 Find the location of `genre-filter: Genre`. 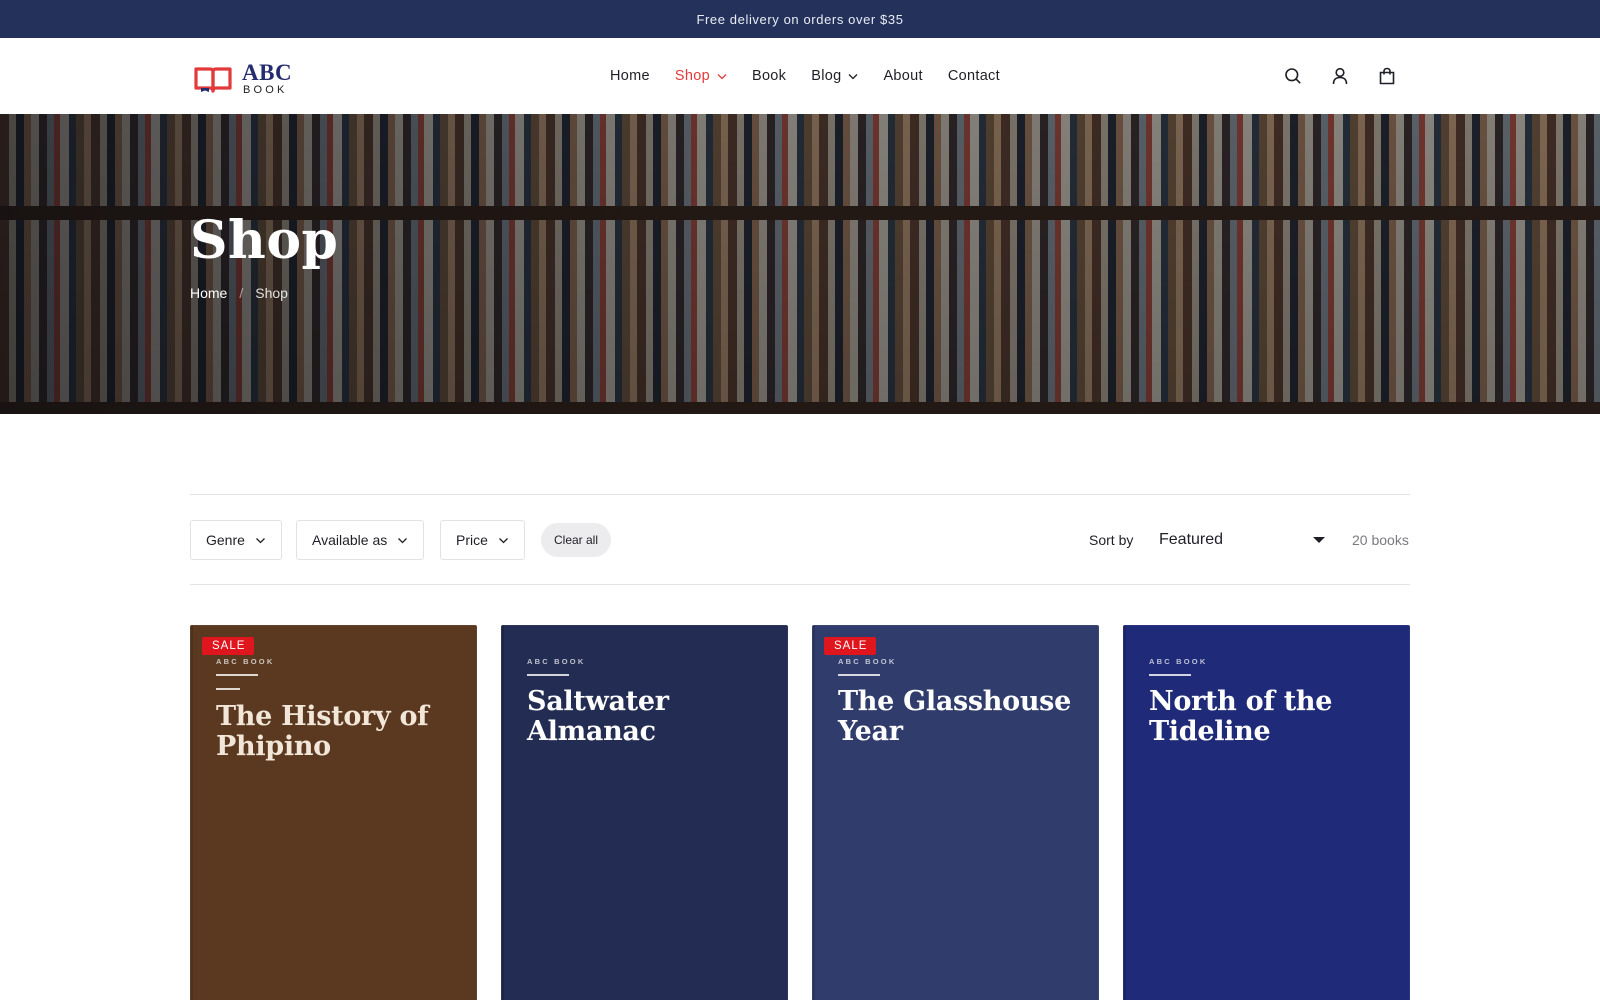

genre-filter: Genre is located at coordinates (236, 540).